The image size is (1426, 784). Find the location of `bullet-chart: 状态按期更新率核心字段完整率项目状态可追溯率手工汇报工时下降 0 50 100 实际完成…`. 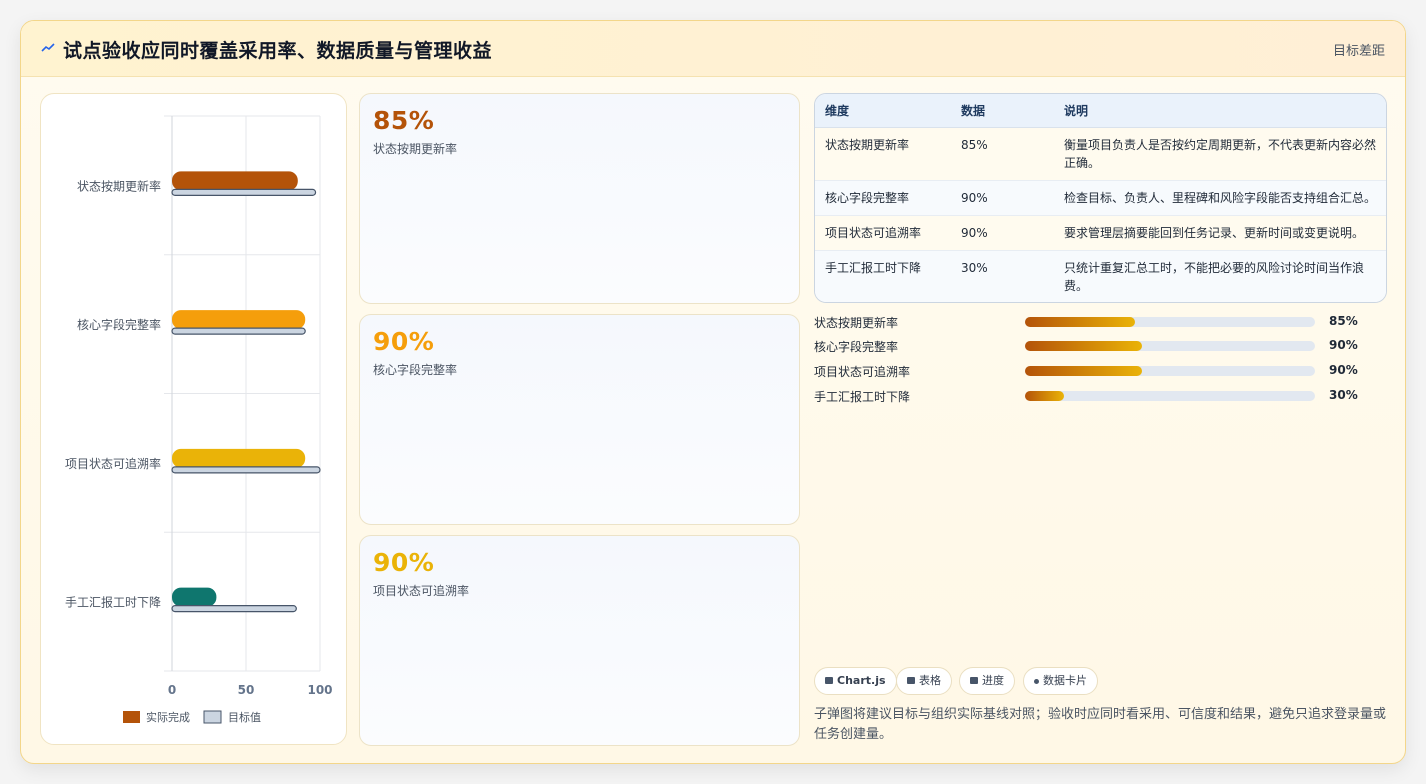

bullet-chart: 状态按期更新率核心字段完整率项目状态可追溯率手工汇报工时下降 0 50 100 实际完成… is located at coordinates (199, 419).